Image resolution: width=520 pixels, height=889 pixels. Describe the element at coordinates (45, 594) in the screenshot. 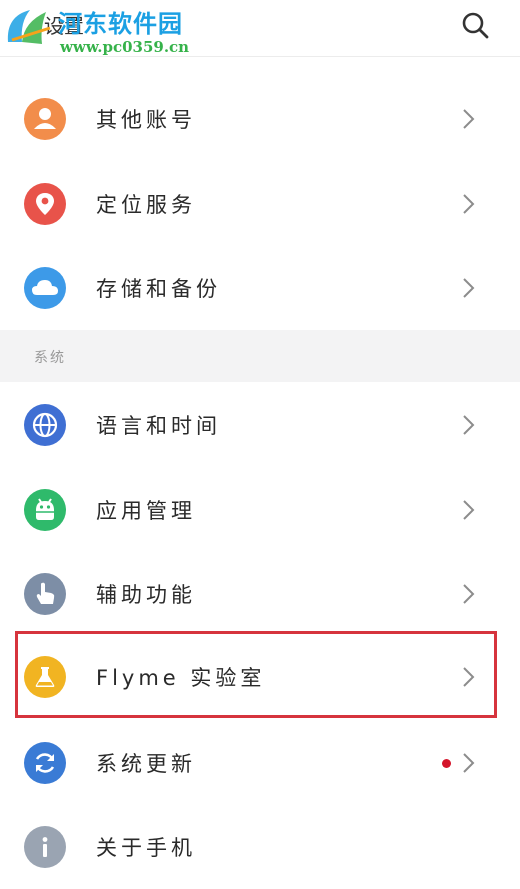

I see `hand-pointer-icon` at that location.